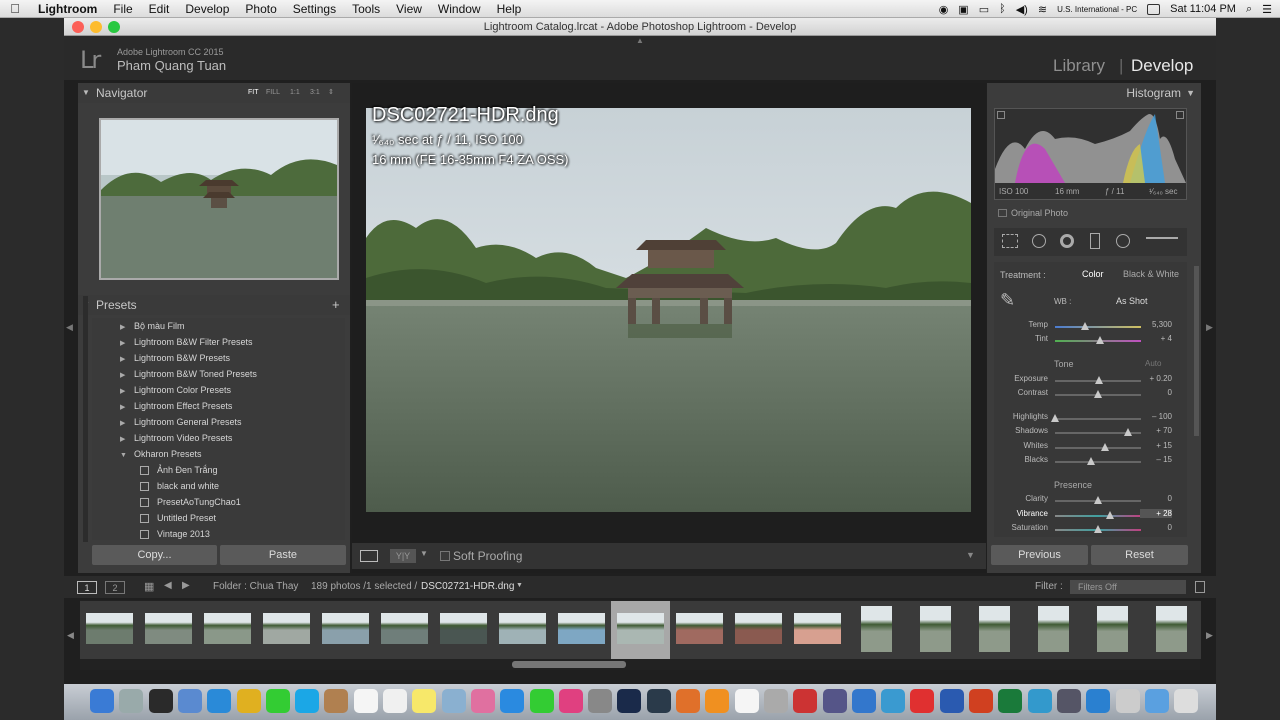  What do you see at coordinates (87, 587) in the screenshot?
I see `main-window-button: 1` at bounding box center [87, 587].